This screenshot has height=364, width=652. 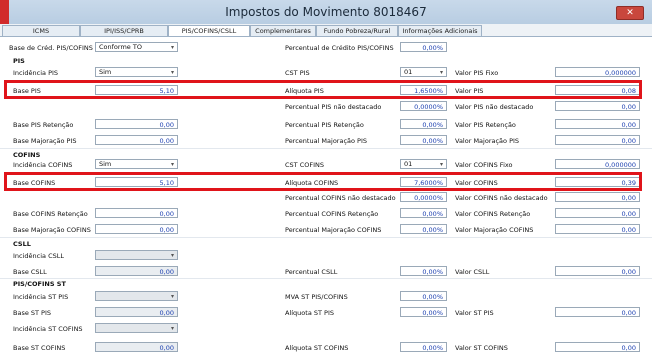 I want to click on cofins-perc-ret-label: Percentual COFINS Retenção, so click(x=332, y=214).